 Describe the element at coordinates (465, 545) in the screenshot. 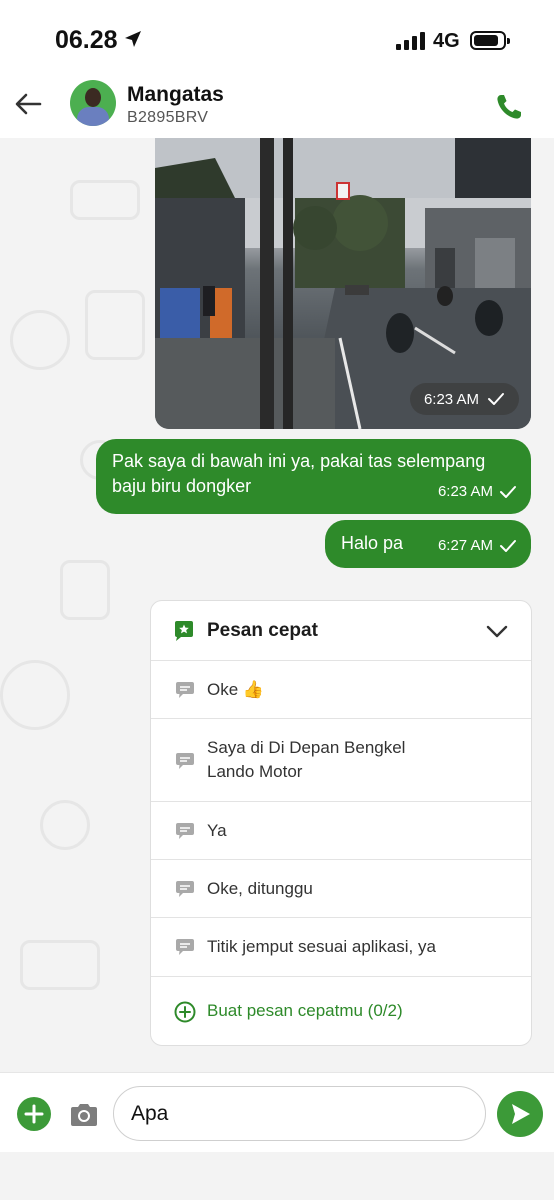

I see `message-time: 6:27 AM` at that location.